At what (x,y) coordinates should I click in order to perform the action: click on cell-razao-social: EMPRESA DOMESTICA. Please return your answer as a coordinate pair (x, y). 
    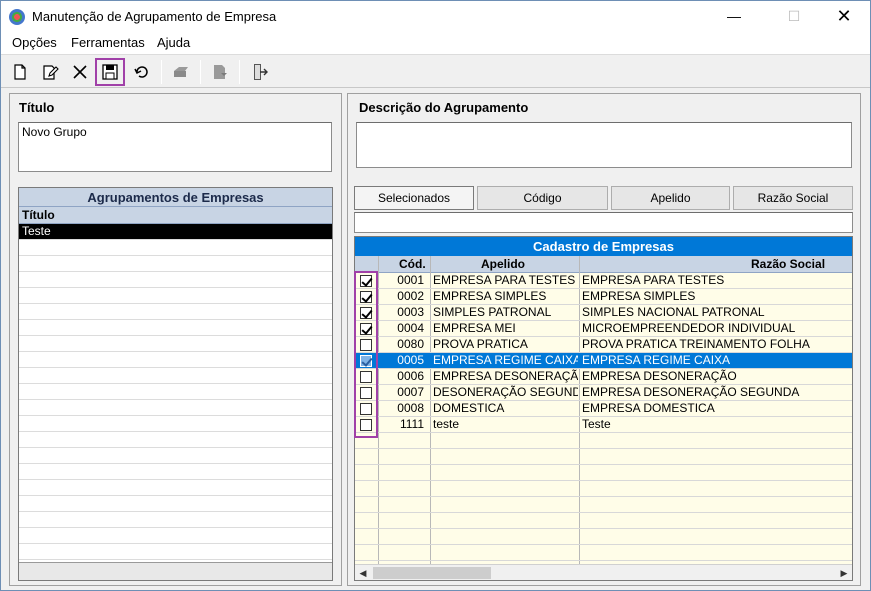
    Looking at the image, I should click on (648, 408).